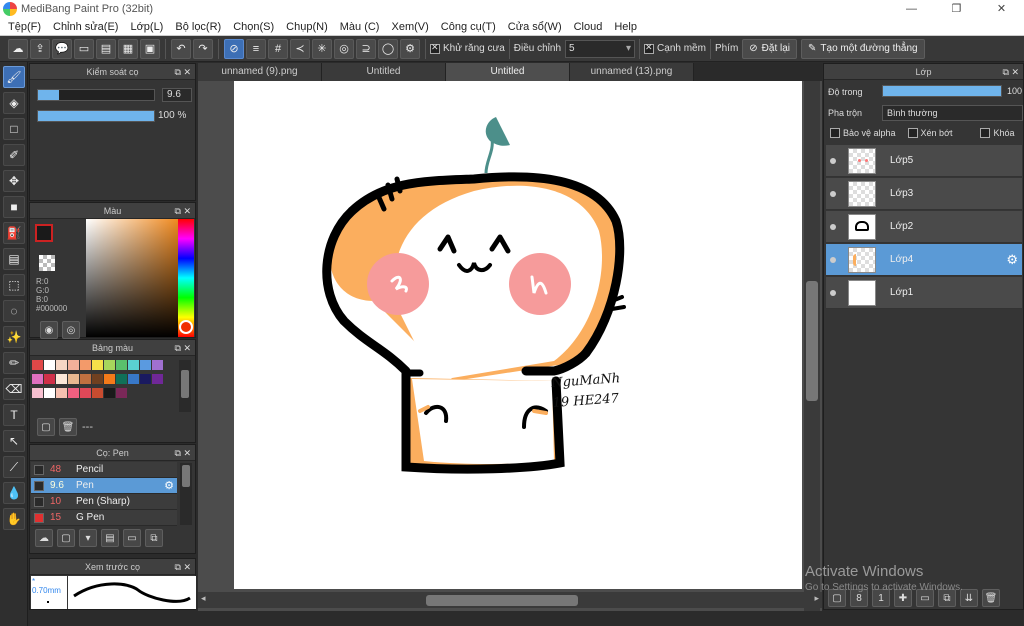 The height and width of the screenshot is (626, 1024). I want to click on brush-item: 10 Pen (Sharp), so click(104, 502).